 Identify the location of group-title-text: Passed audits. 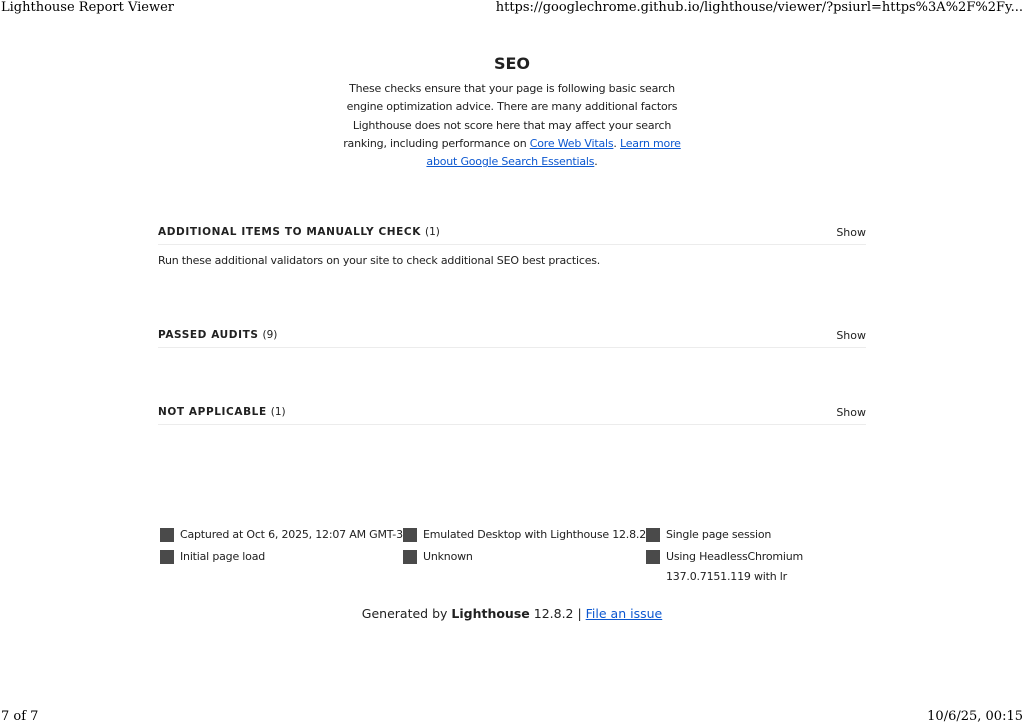
(208, 335).